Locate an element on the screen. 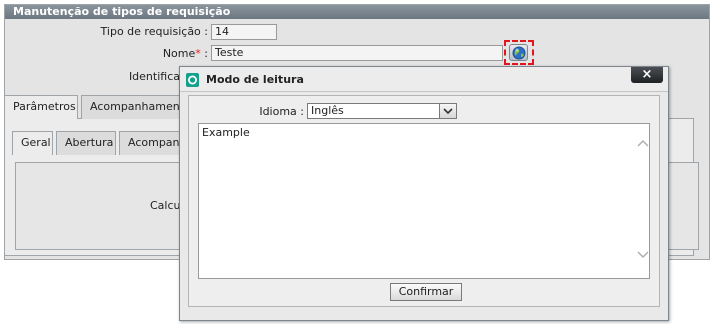 The image size is (715, 324). tipo-field: 14 is located at coordinates (244, 32).